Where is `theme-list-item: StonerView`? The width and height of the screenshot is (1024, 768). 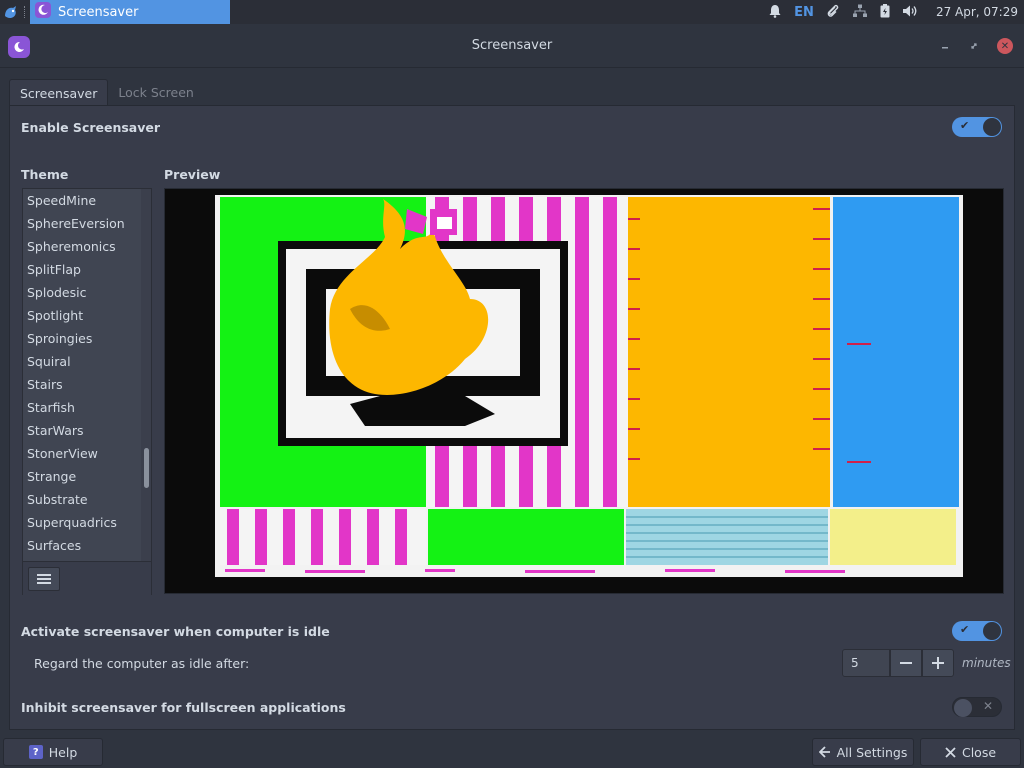 theme-list-item: StonerView is located at coordinates (82, 453).